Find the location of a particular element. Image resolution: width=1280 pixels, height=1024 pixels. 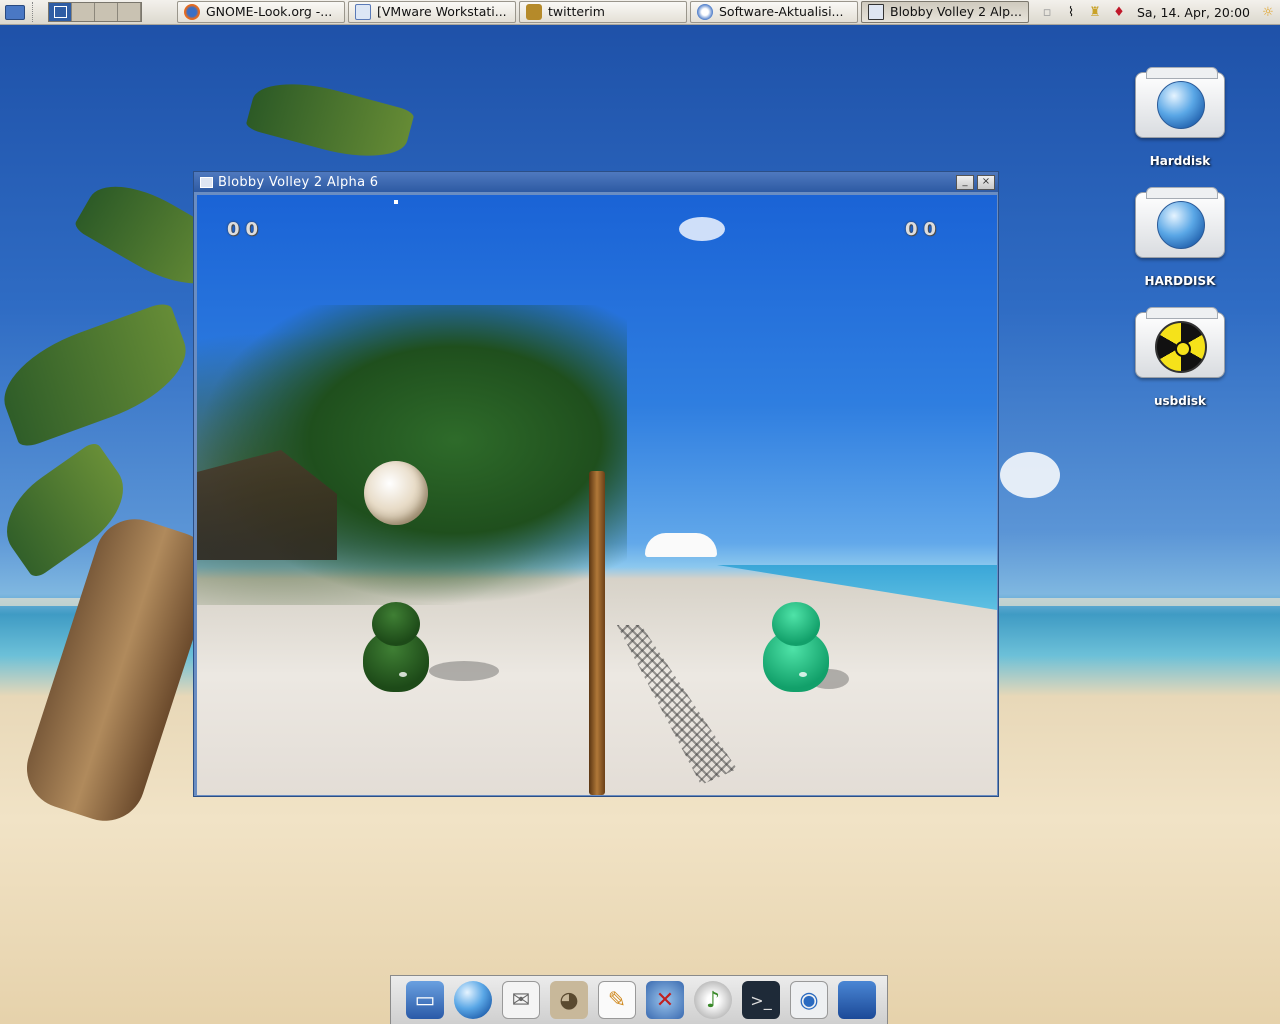

dock-item-text-editor: ✎ is located at coordinates (617, 1000).